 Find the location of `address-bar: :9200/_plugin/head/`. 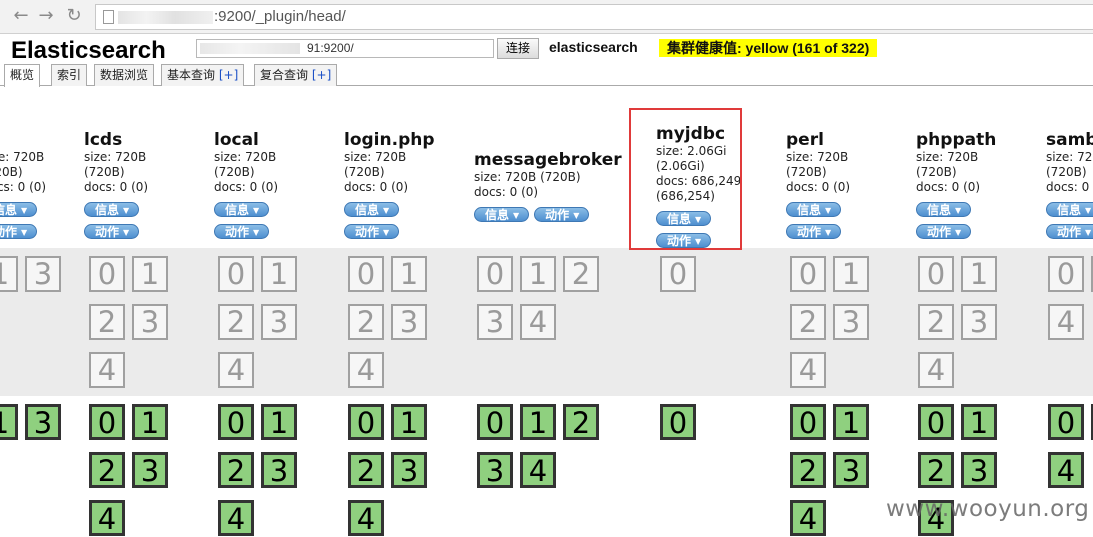

address-bar: :9200/_plugin/head/ is located at coordinates (594, 17).